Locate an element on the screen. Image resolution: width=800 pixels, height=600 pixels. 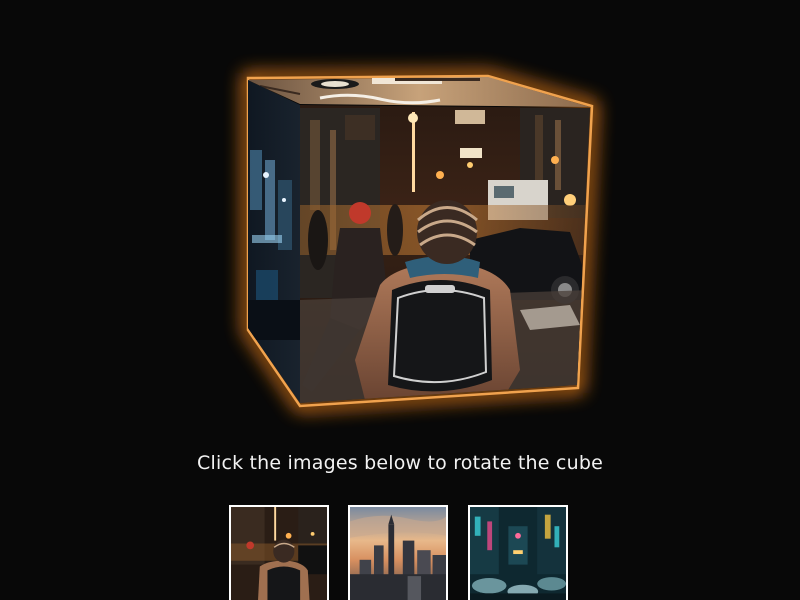
city-skyline-image is located at coordinates (398, 553).